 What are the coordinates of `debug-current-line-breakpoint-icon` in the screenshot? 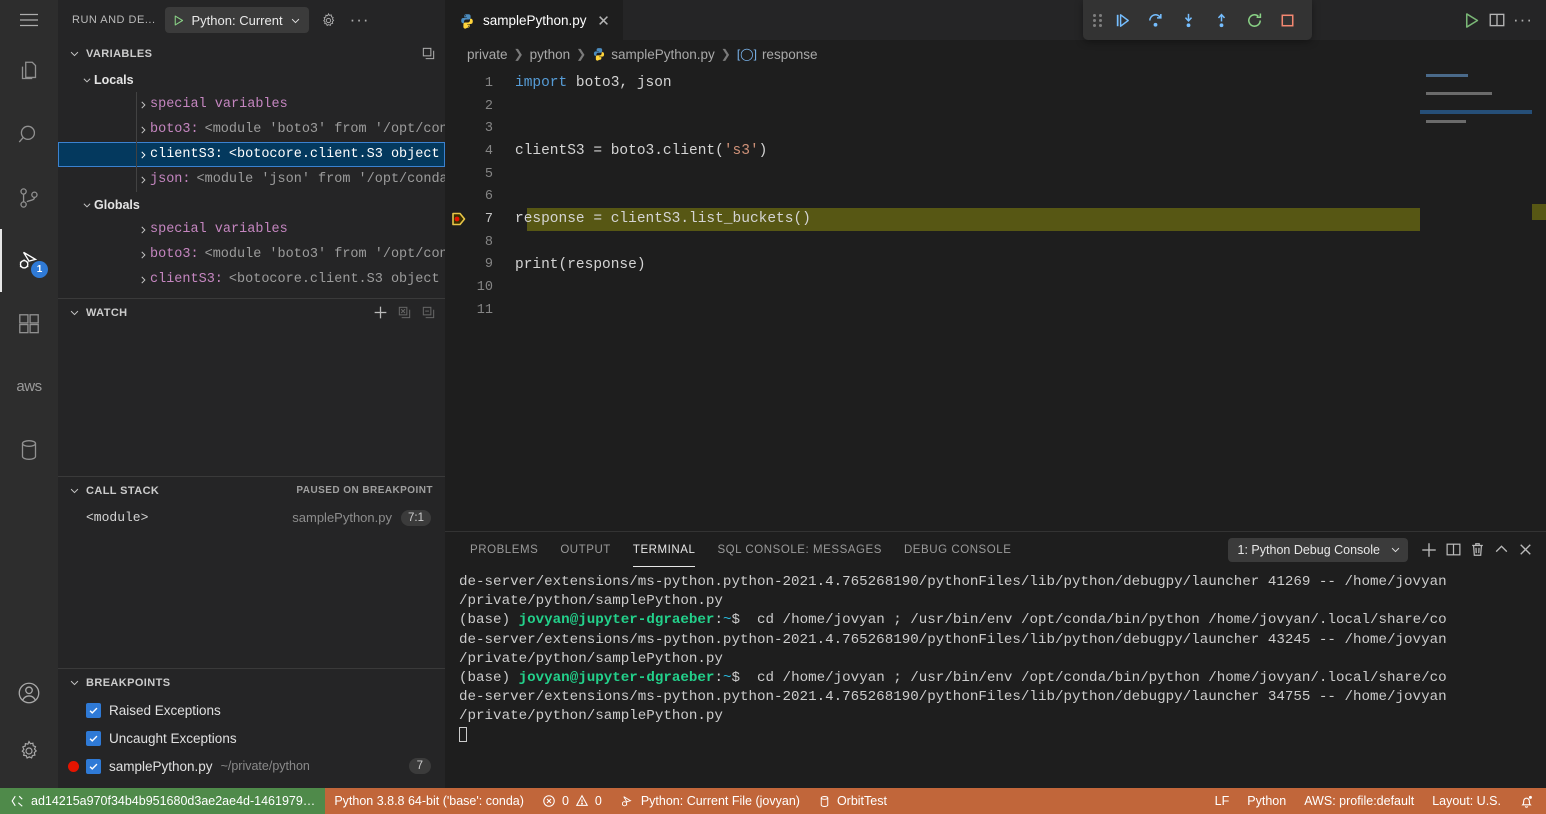 It's located at (459, 219).